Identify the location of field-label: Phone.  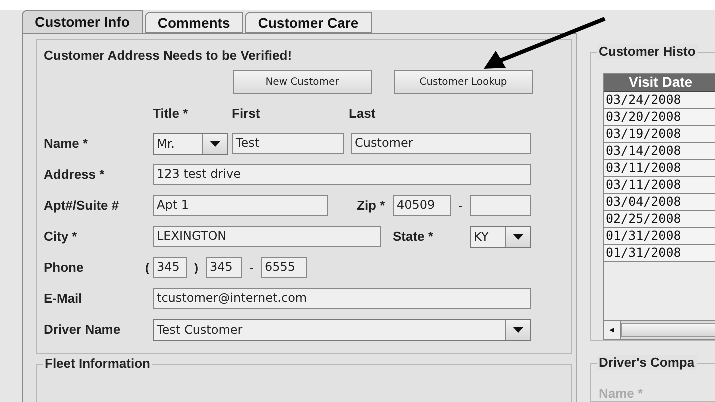
(64, 267).